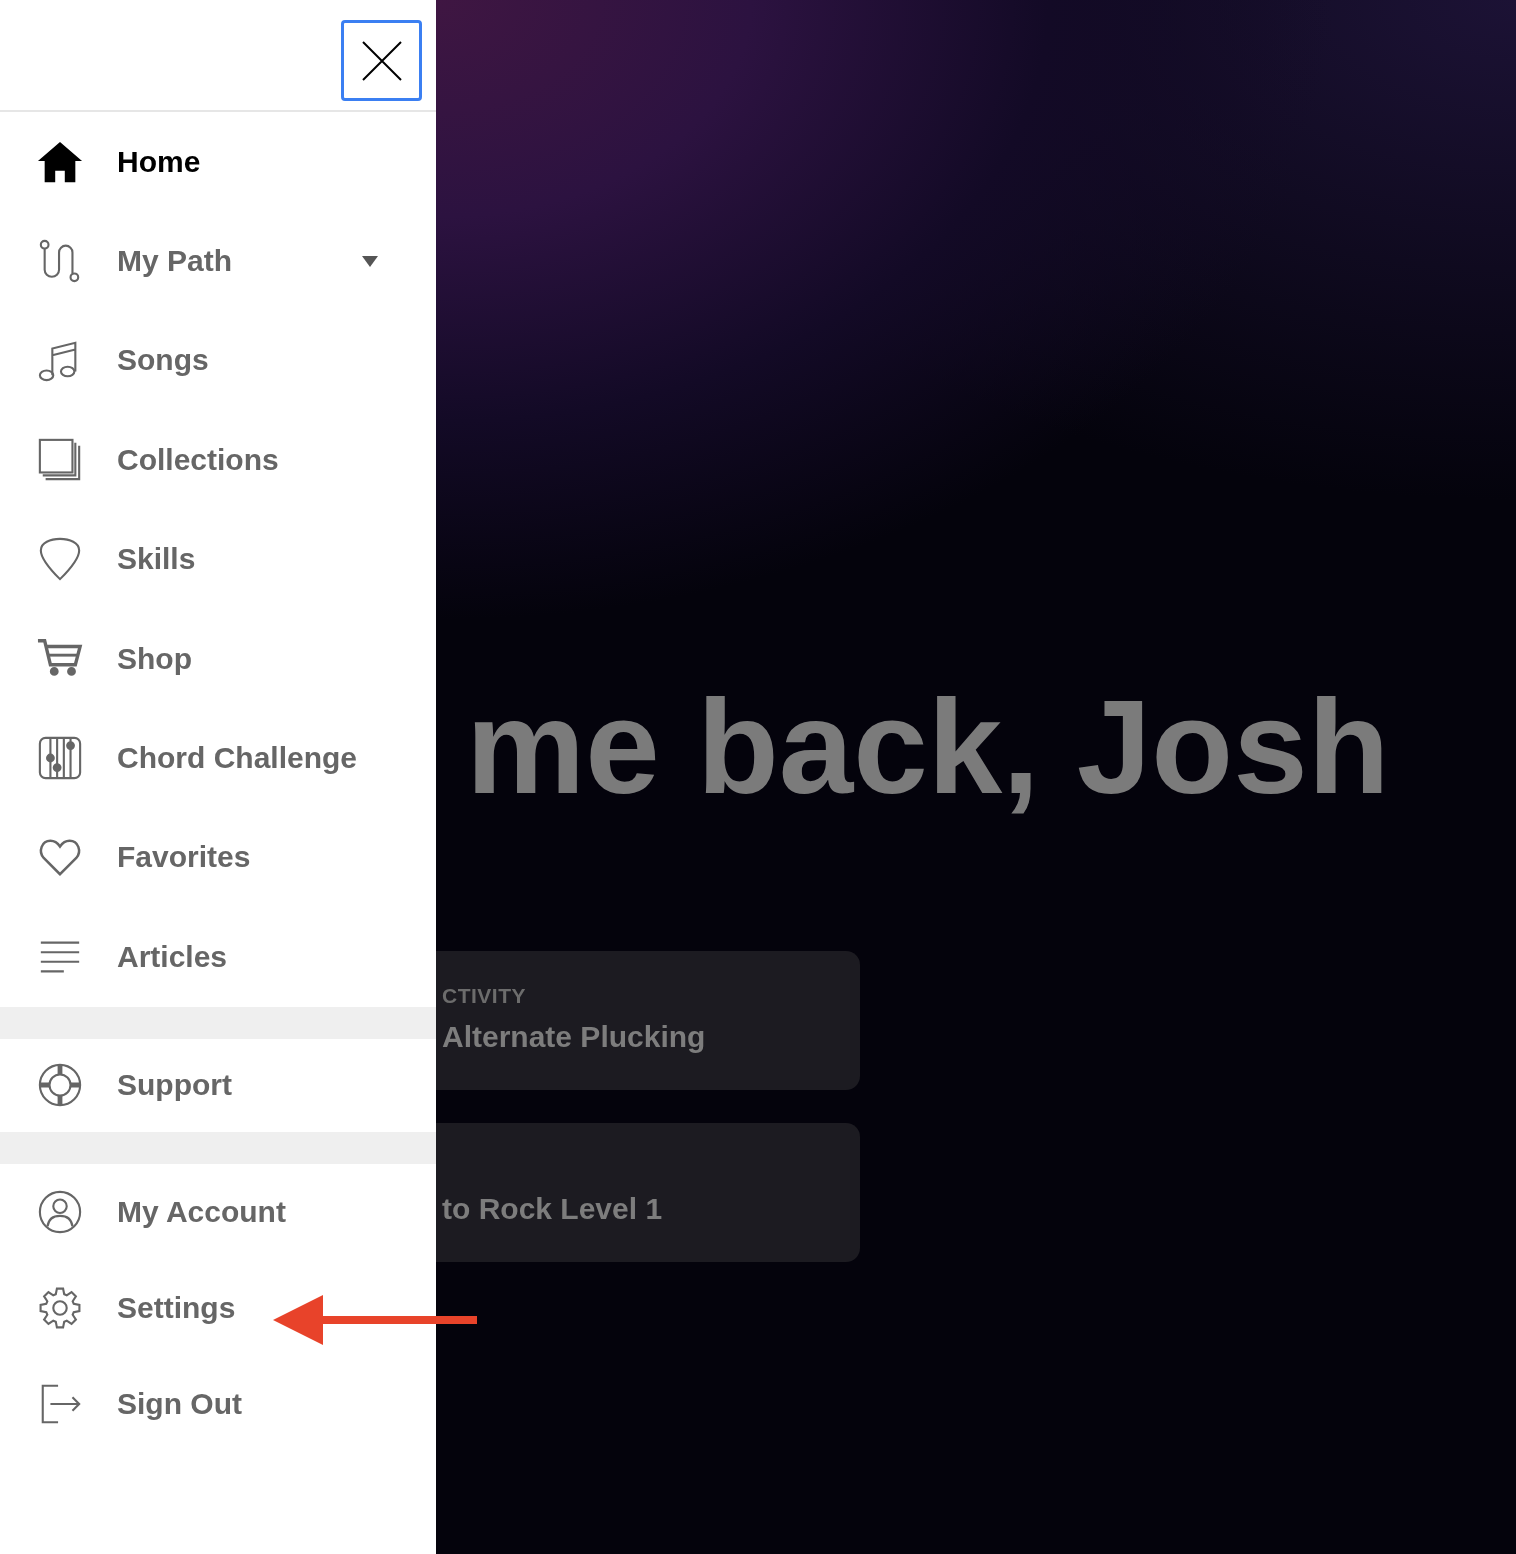 The width and height of the screenshot is (1516, 1554). Describe the element at coordinates (218, 957) in the screenshot. I see `nav-item: Articles` at that location.